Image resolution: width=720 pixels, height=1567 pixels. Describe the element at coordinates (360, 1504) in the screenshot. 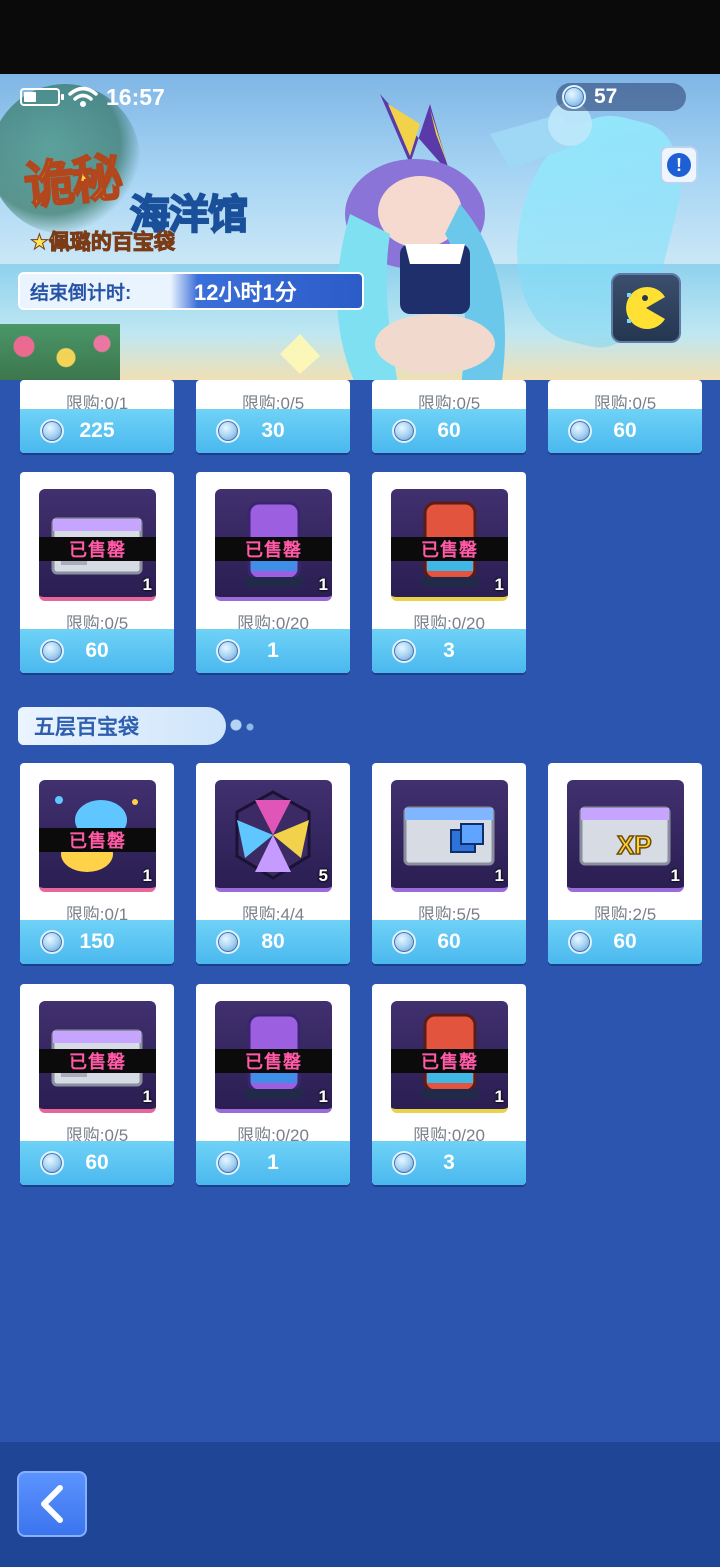

I see `bottom-bar` at that location.